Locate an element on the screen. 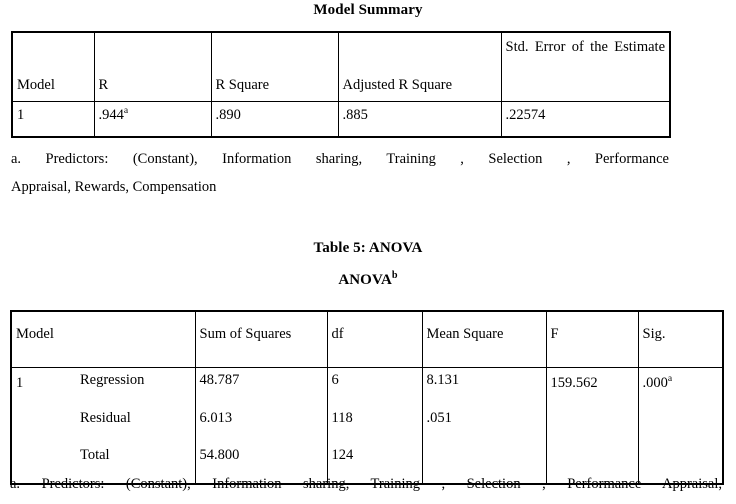 The width and height of the screenshot is (736, 504). cell-ms-regression: 8.131 is located at coordinates (443, 380).